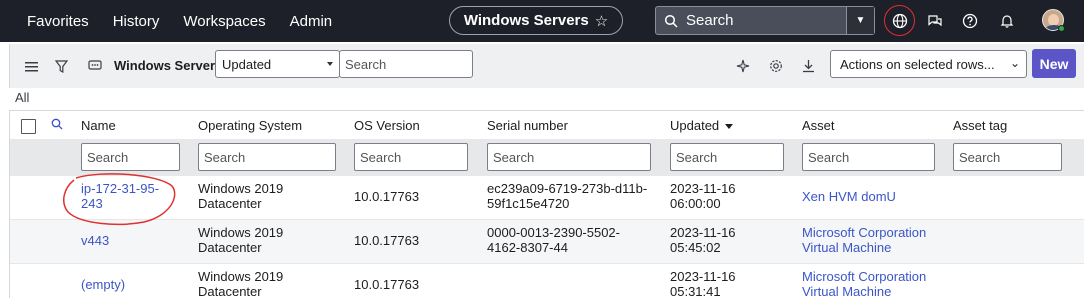  I want to click on context-menu-icon, so click(95, 66).